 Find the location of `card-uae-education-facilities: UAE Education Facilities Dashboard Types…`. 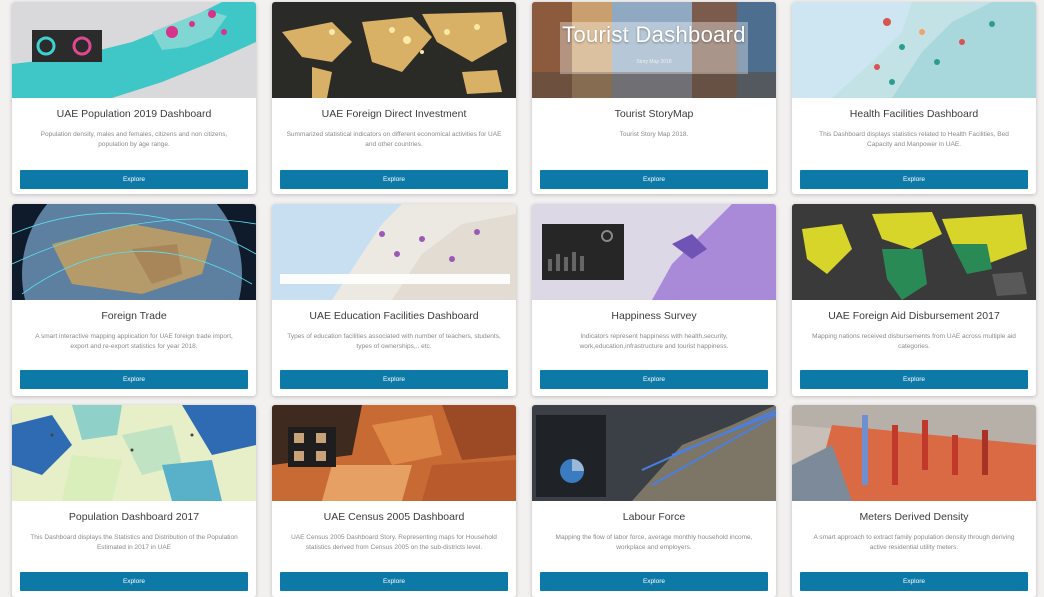

card-uae-education-facilities: UAE Education Facilities Dashboard Types… is located at coordinates (394, 300).